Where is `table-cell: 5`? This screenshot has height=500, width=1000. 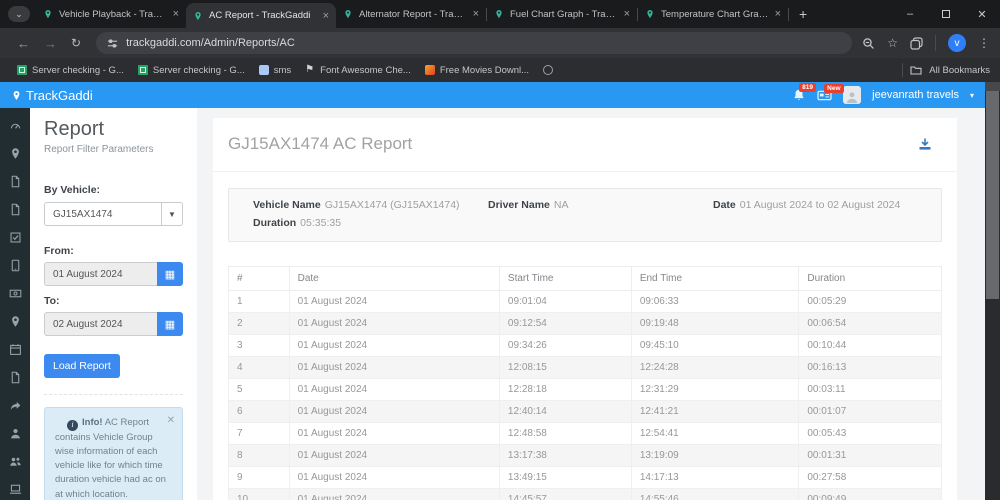 table-cell: 5 is located at coordinates (259, 389).